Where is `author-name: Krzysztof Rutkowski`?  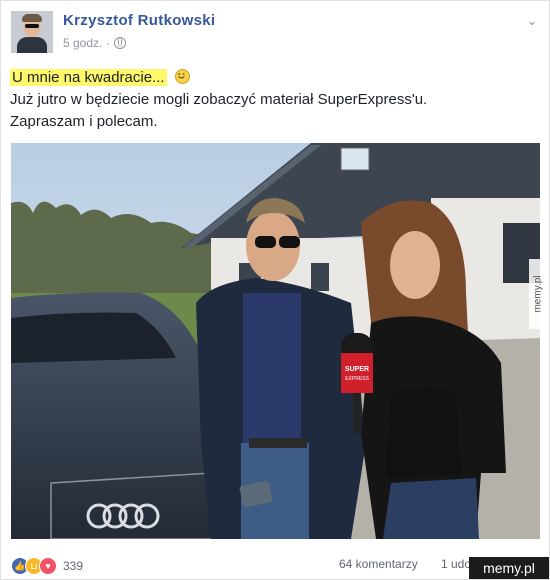
author-name: Krzysztof Rutkowski is located at coordinates (139, 20).